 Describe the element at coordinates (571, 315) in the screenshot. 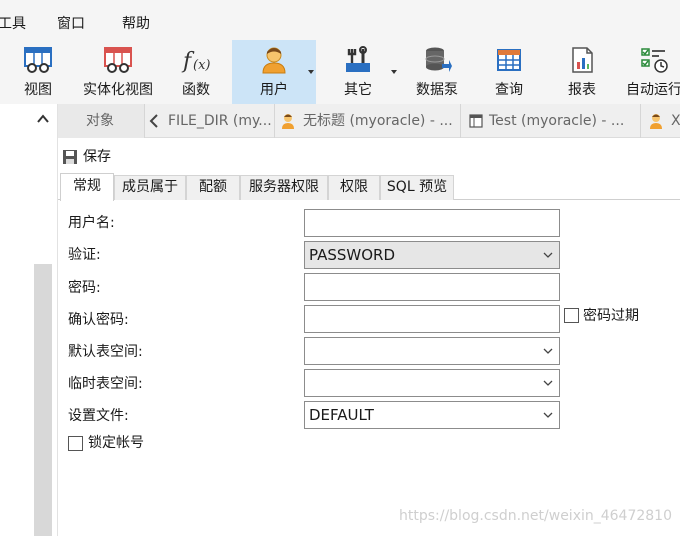

I see `password-expire-checkbox` at that location.